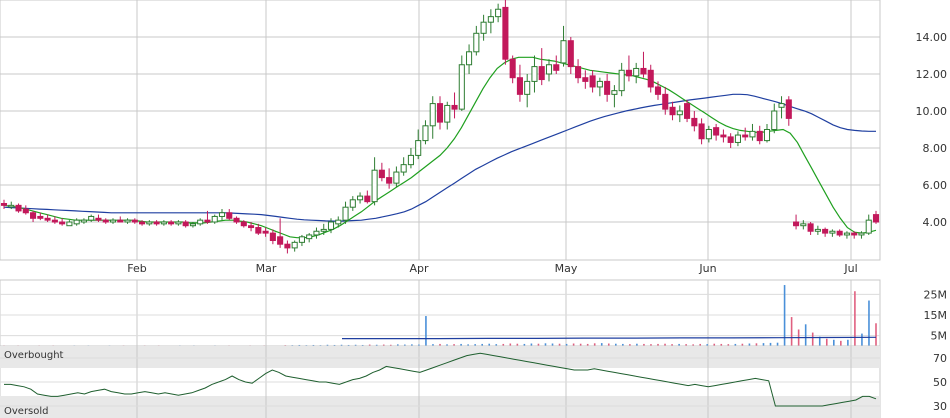 The width and height of the screenshot is (950, 418). I want to click on y-tick-label: 10.00, so click(932, 111).